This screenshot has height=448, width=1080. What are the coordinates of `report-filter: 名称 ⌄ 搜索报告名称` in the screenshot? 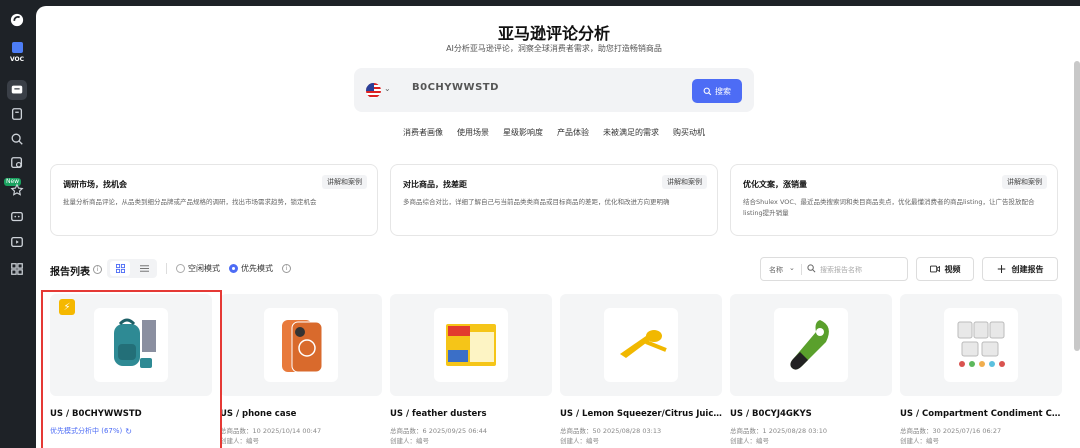 It's located at (834, 269).